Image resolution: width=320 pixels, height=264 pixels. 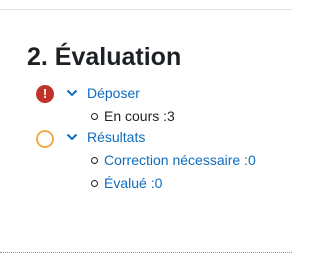 What do you see at coordinates (45, 139) in the screenshot?
I see `empty-circle-icon` at bounding box center [45, 139].